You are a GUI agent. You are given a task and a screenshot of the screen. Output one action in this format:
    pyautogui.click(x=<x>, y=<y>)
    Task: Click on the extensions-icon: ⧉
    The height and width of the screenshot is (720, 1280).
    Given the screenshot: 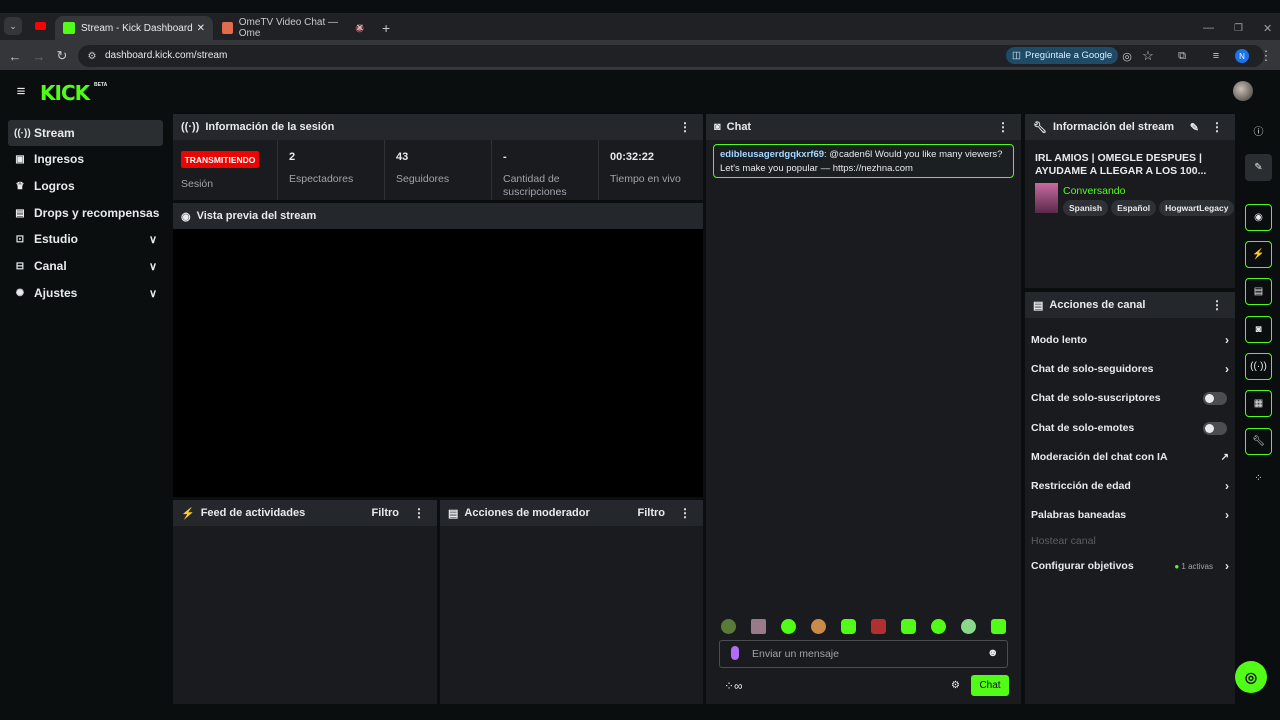 What is the action you would take?
    pyautogui.click(x=1182, y=56)
    